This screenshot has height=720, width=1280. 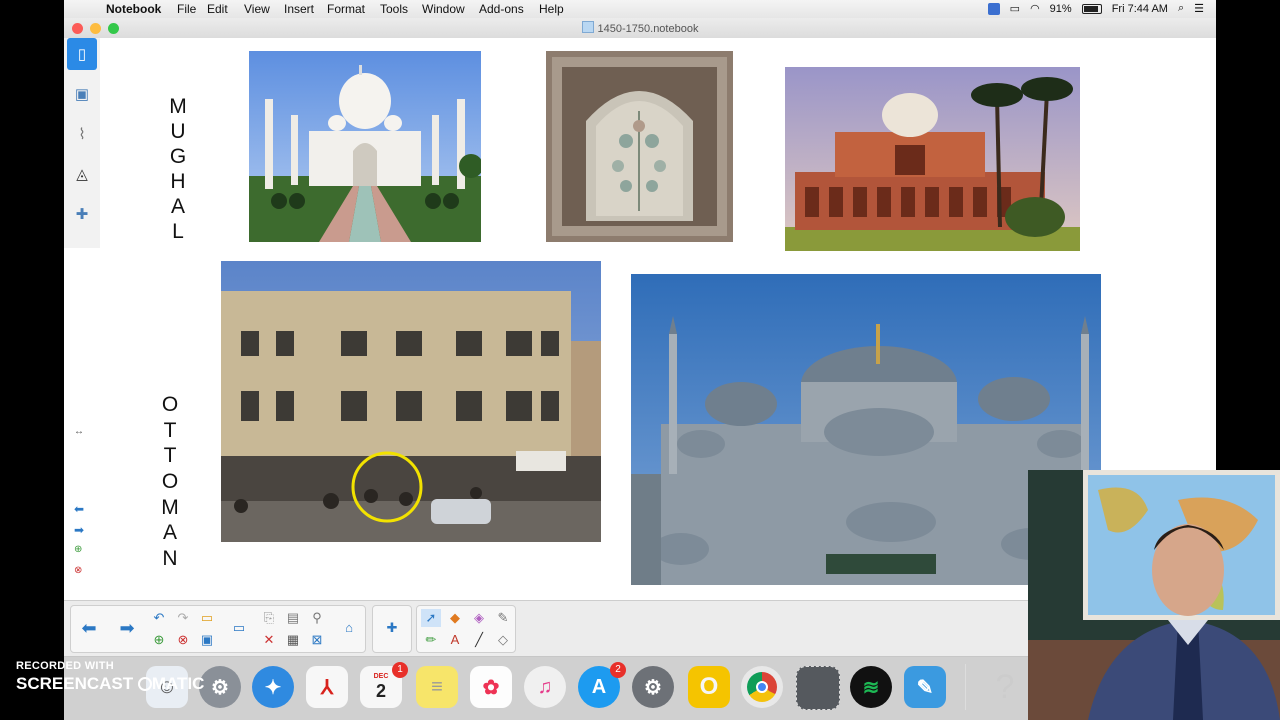 What do you see at coordinates (381, 676) in the screenshot?
I see `calendar-month: DEC` at bounding box center [381, 676].